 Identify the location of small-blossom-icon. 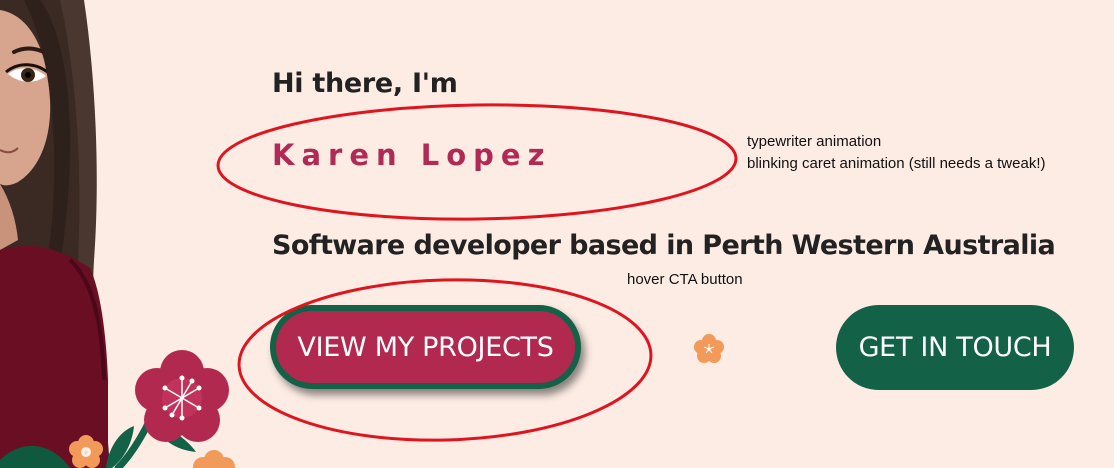
(709, 348).